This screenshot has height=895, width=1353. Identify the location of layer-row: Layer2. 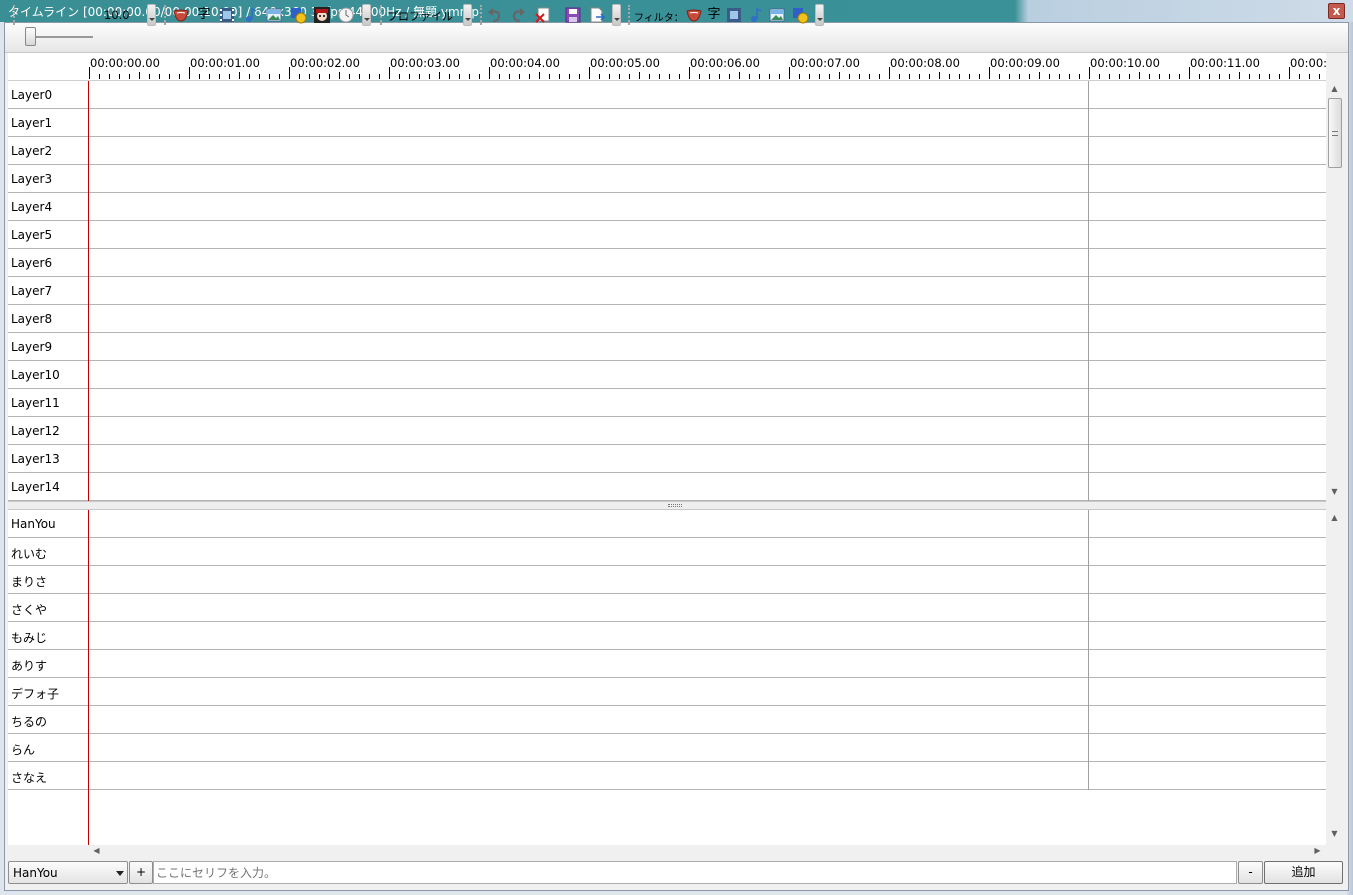
(667, 151).